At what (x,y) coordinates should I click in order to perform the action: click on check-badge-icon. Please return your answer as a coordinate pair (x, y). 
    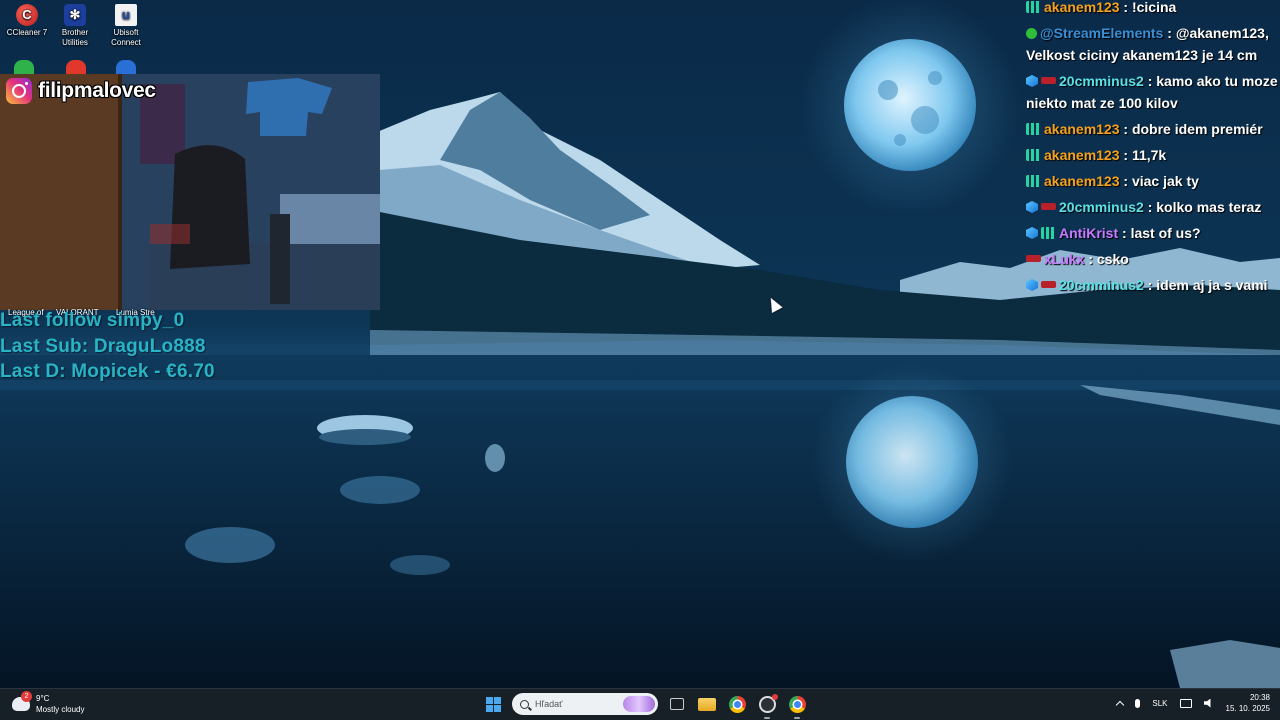
    Looking at the image, I should click on (1031, 33).